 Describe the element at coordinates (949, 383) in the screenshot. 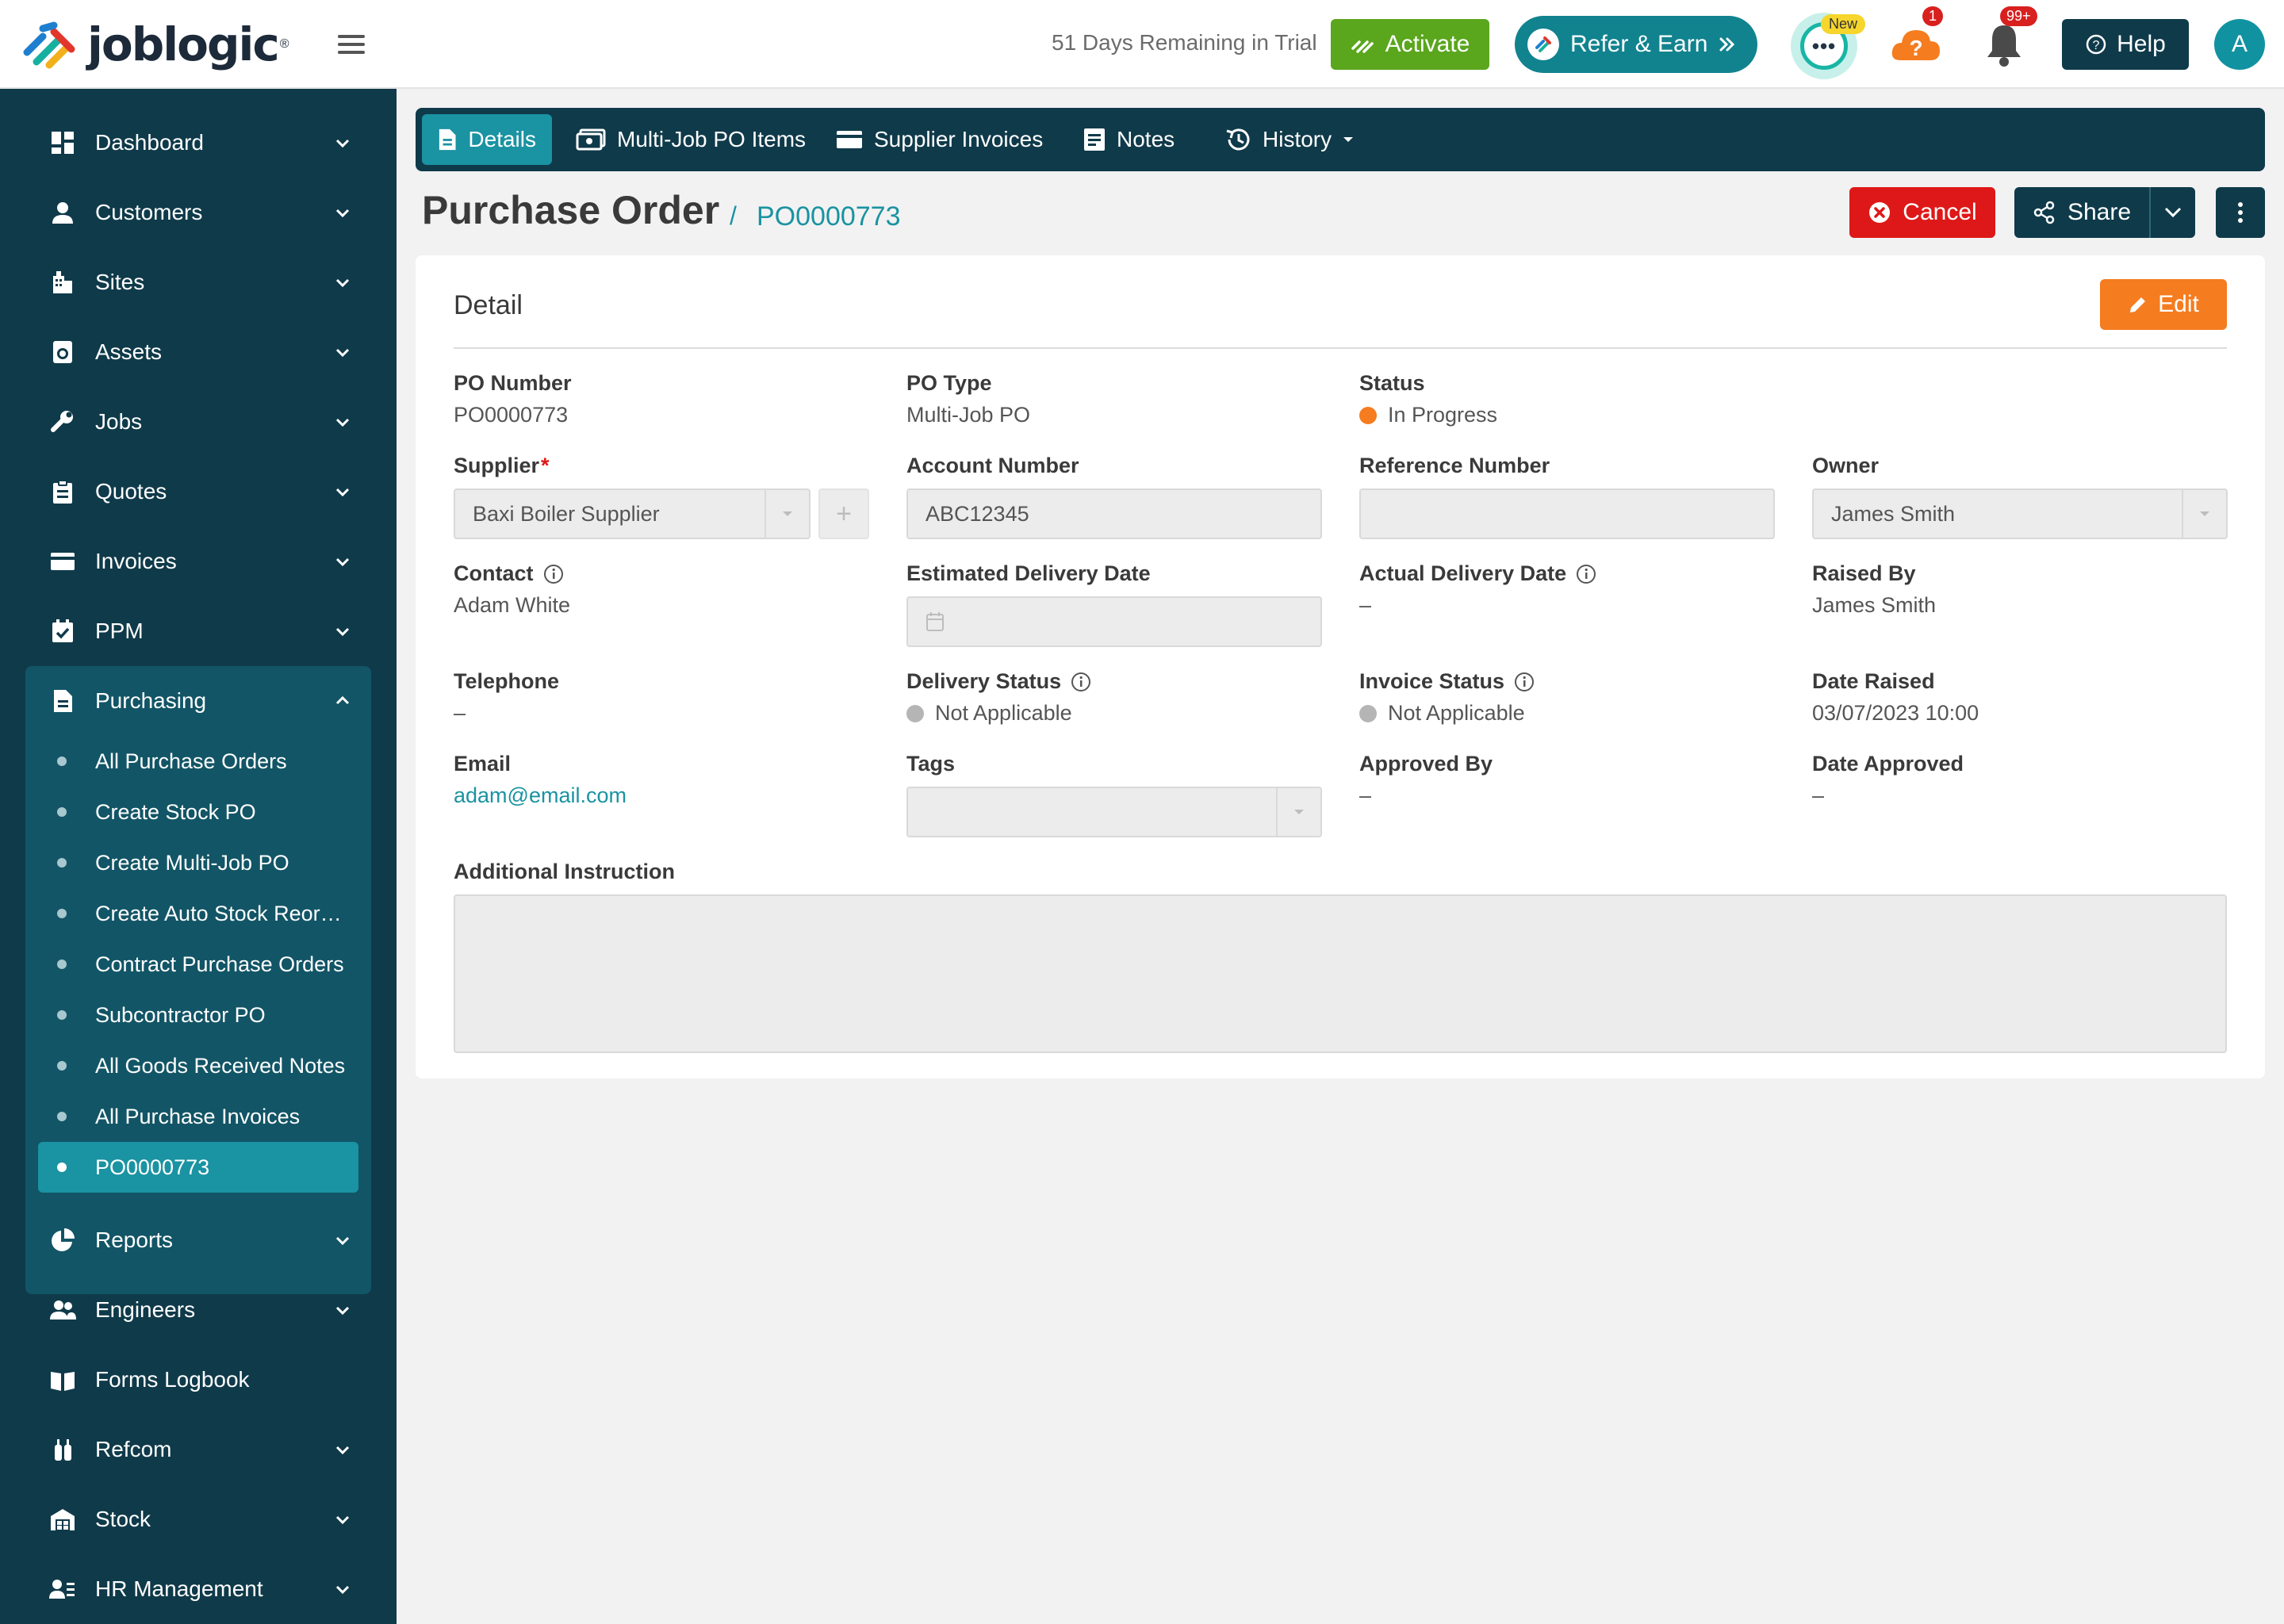

I see `po-type-label: PO Type` at that location.